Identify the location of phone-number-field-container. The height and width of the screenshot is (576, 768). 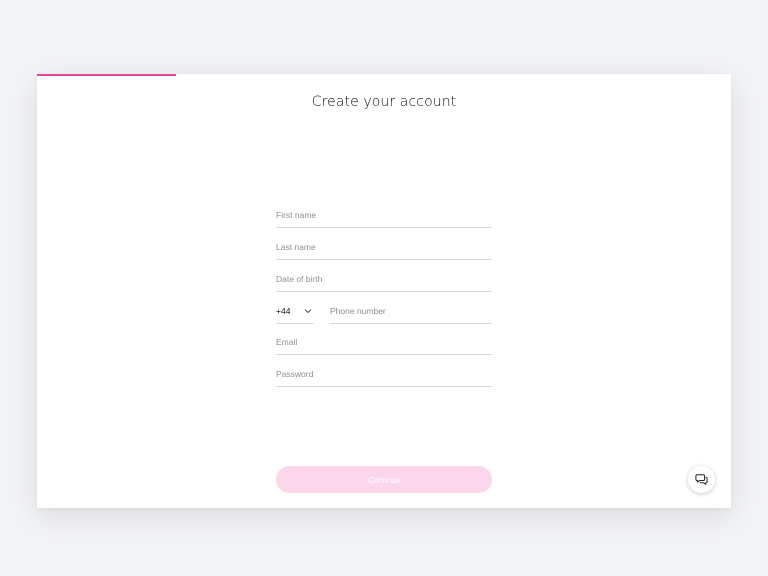
(411, 312).